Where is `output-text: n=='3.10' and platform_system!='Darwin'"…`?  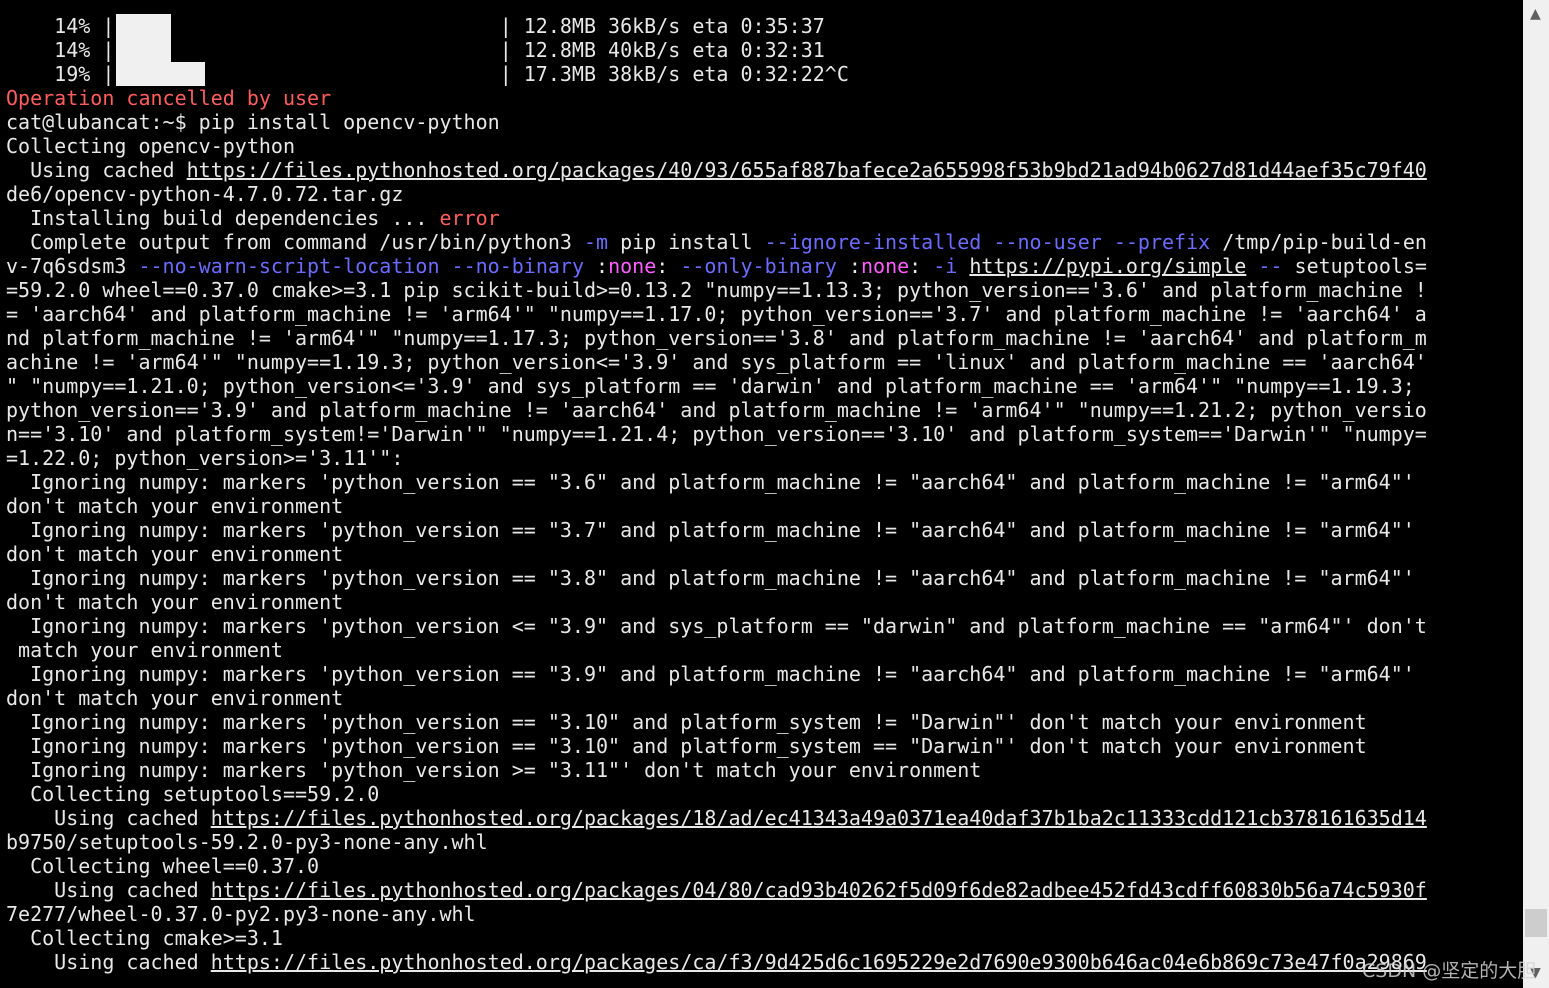 output-text: n=='3.10' and platform_system!='Darwin'"… is located at coordinates (716, 434).